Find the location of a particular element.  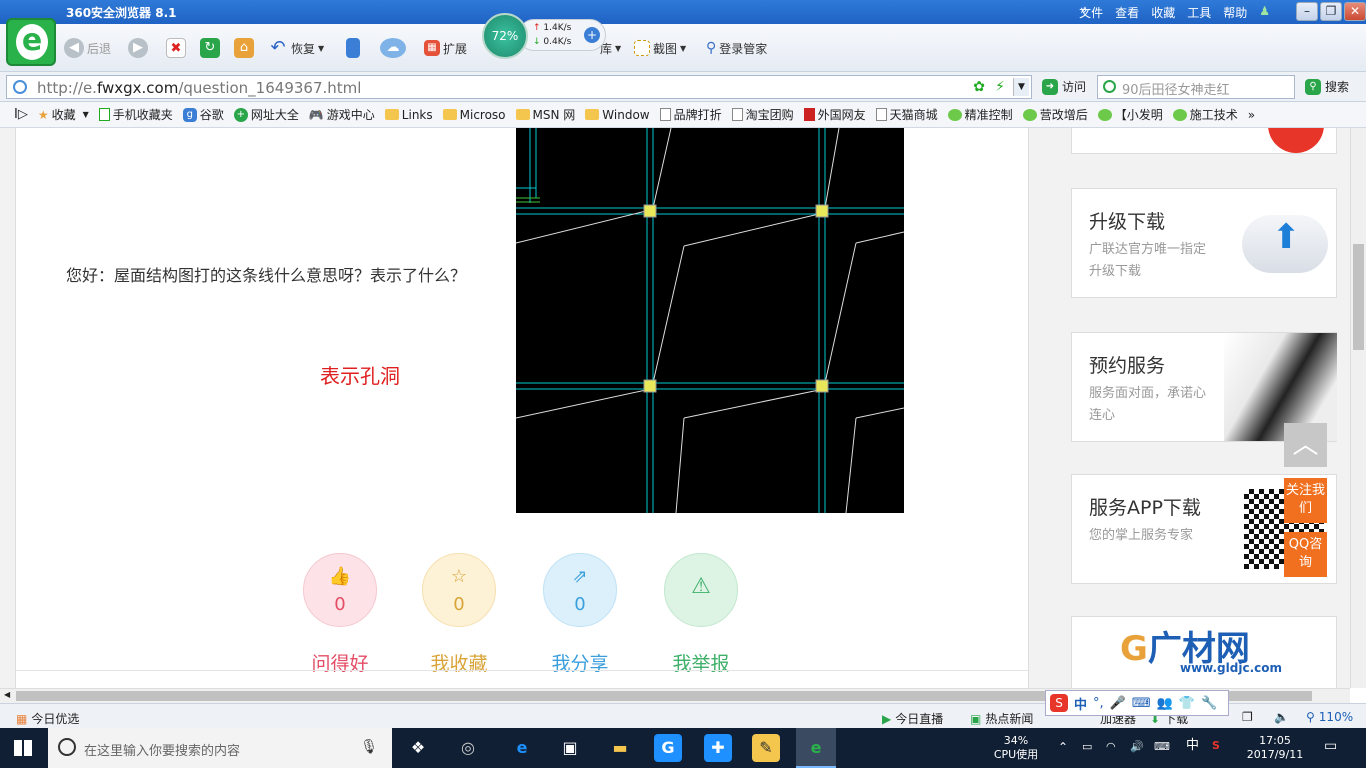

wifi-icon: ◠ is located at coordinates (1111, 741).